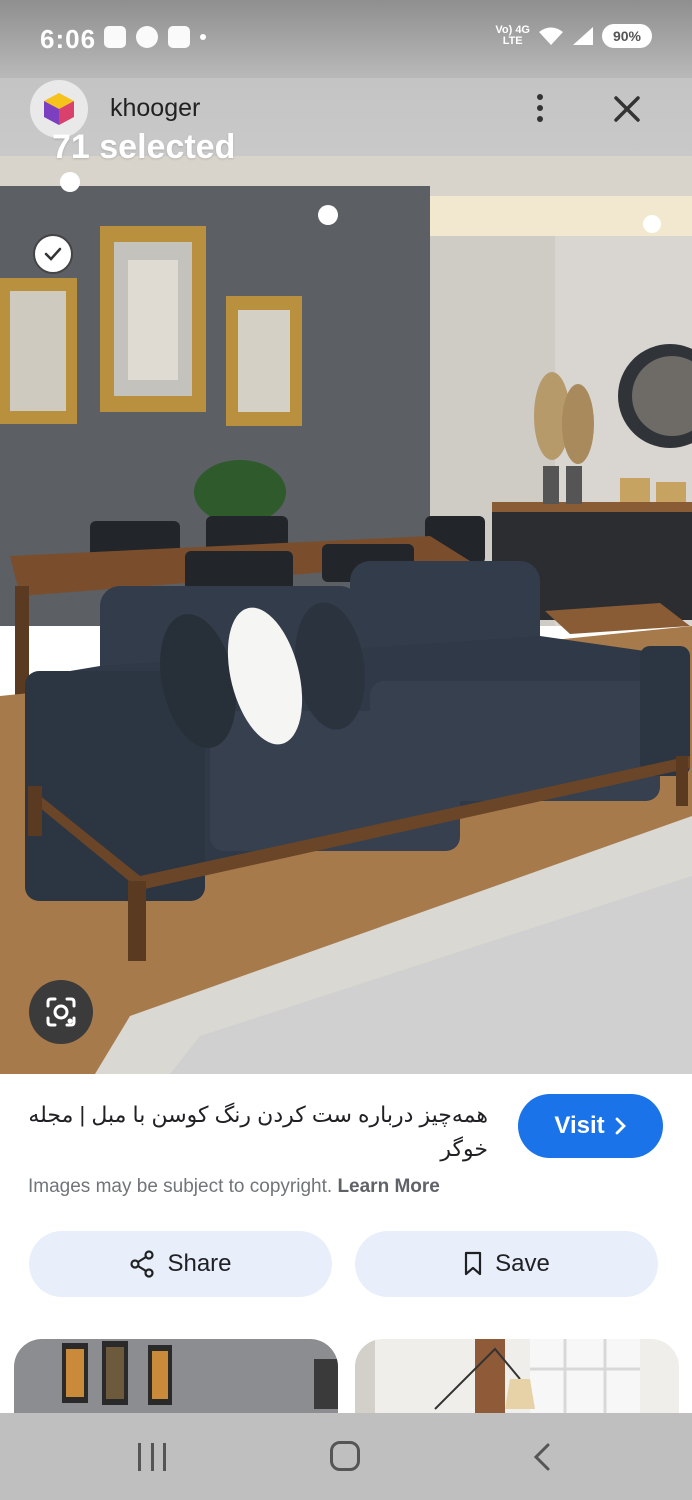 Image resolution: width=692 pixels, height=1500 pixels. Describe the element at coordinates (512, 35) in the screenshot. I see `network-label: Vo) 4G LTE` at that location.